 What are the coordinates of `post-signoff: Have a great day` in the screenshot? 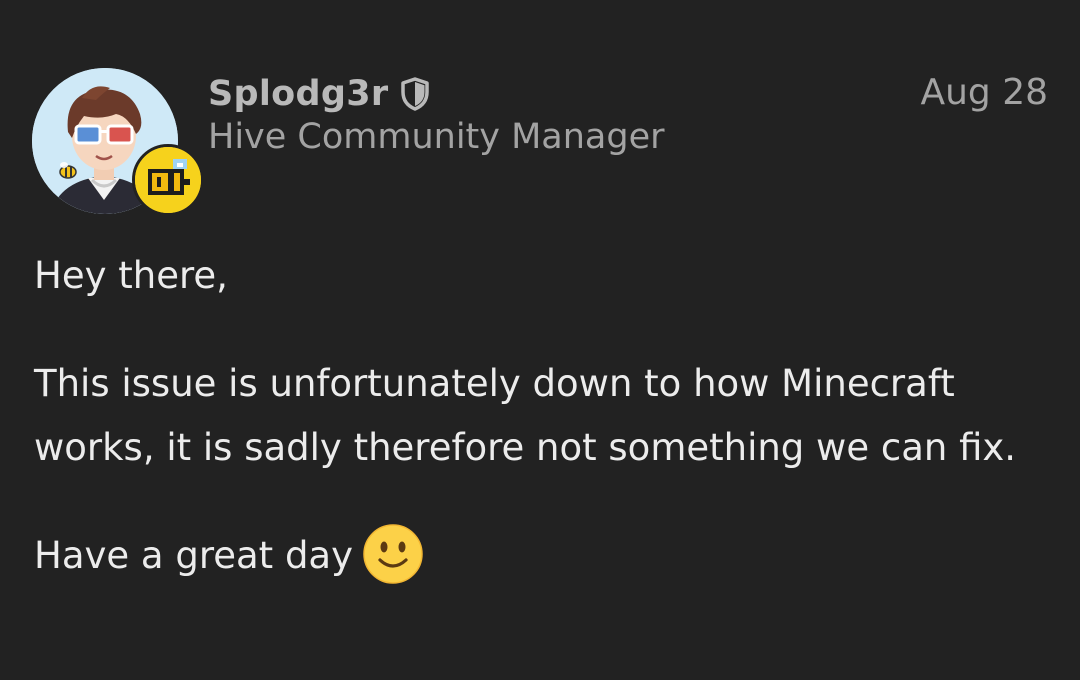 It's located at (193, 555).